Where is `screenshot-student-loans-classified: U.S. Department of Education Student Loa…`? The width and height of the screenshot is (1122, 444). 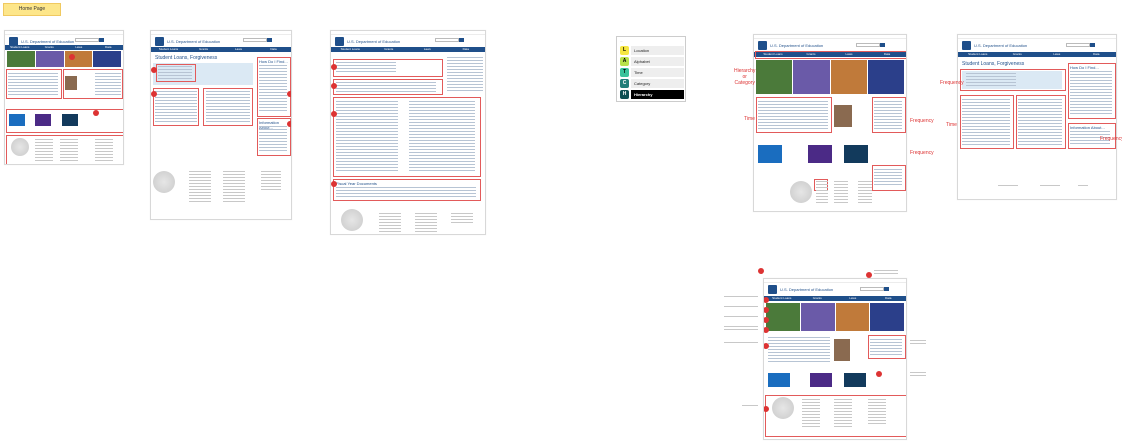 screenshot-student-loans-classified: U.S. Department of Education Student Loa… is located at coordinates (1037, 117).